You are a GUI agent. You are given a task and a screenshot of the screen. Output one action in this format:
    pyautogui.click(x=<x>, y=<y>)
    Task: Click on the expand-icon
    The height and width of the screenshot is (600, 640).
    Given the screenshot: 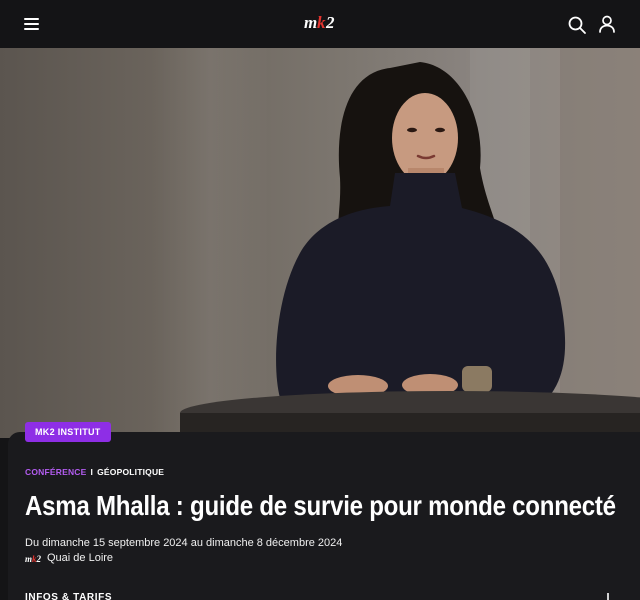 What is the action you would take?
    pyautogui.click(x=608, y=596)
    